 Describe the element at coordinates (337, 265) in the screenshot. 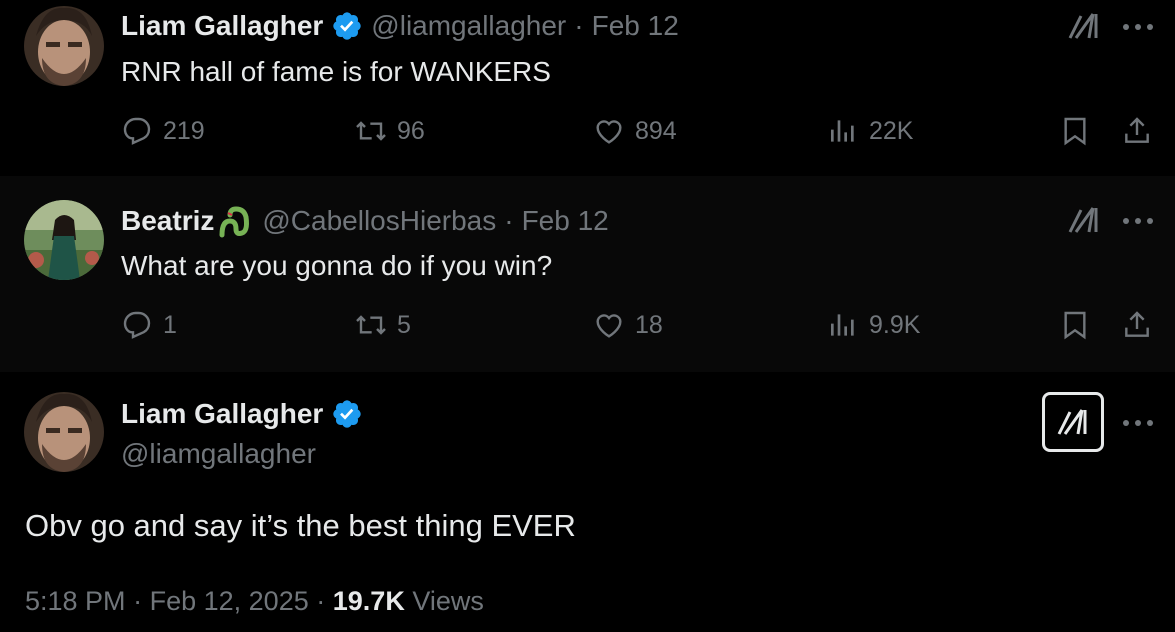

I see `tweet-text: What are you gonna do if you win?` at that location.